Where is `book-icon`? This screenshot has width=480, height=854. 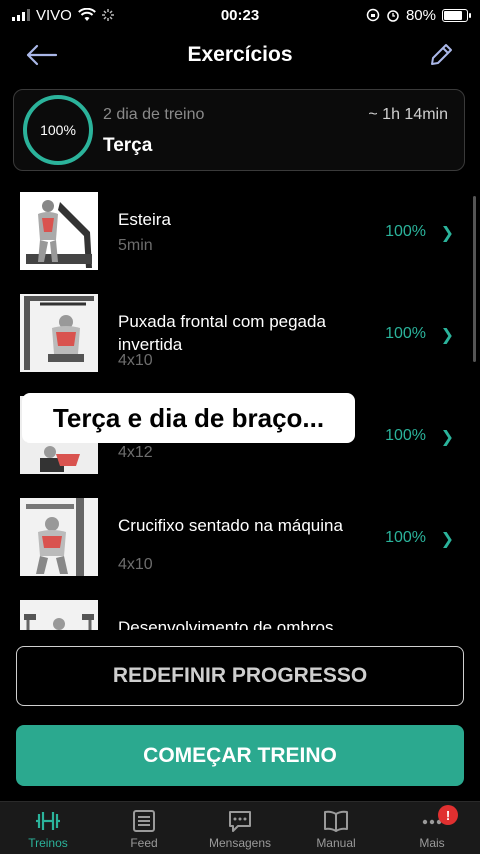
book-icon is located at coordinates (336, 821).